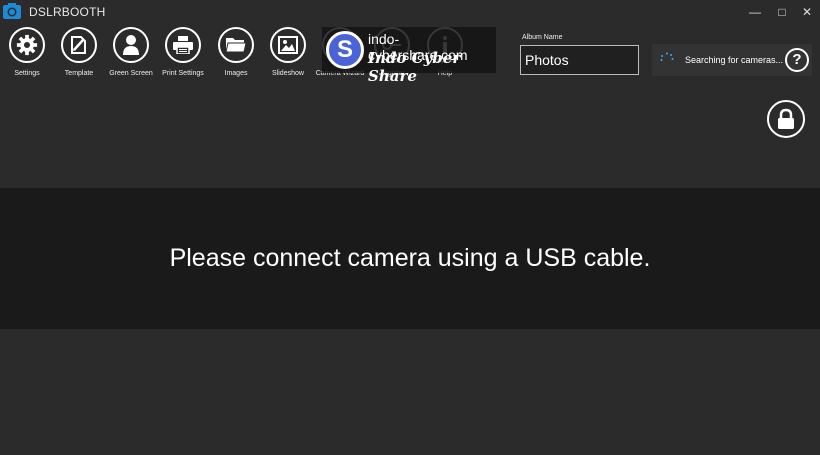  I want to click on lock-icon, so click(786, 118).